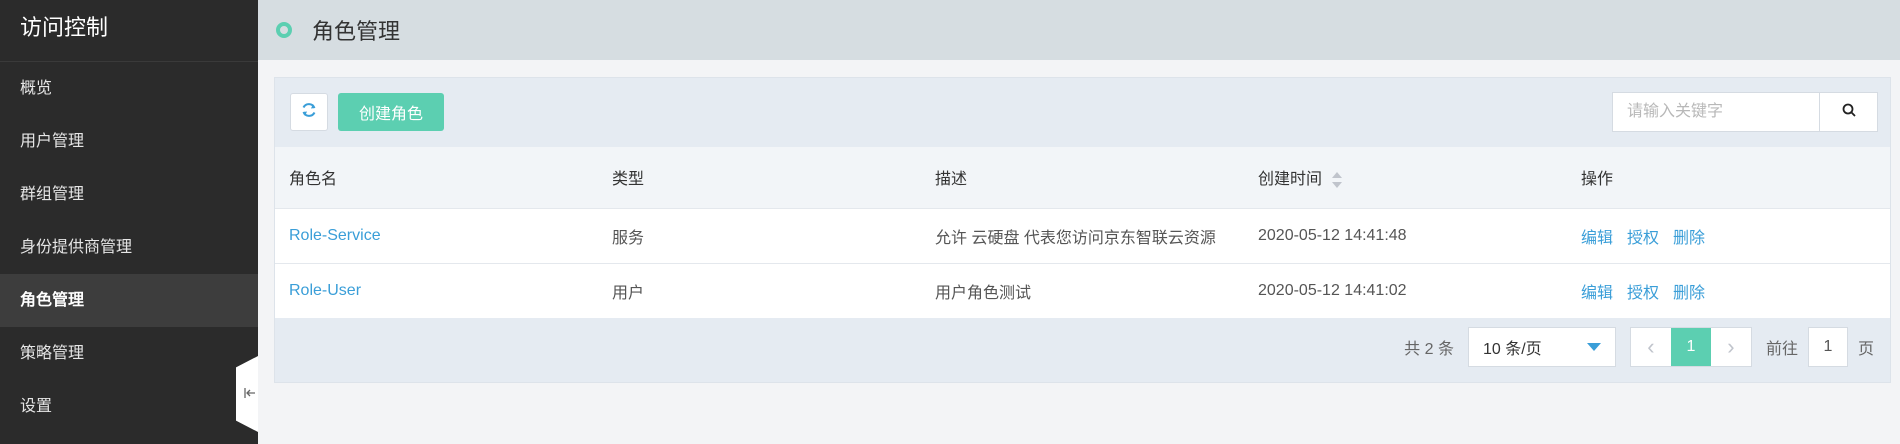  Describe the element at coordinates (284, 30) in the screenshot. I see `title-marker-icon` at that location.